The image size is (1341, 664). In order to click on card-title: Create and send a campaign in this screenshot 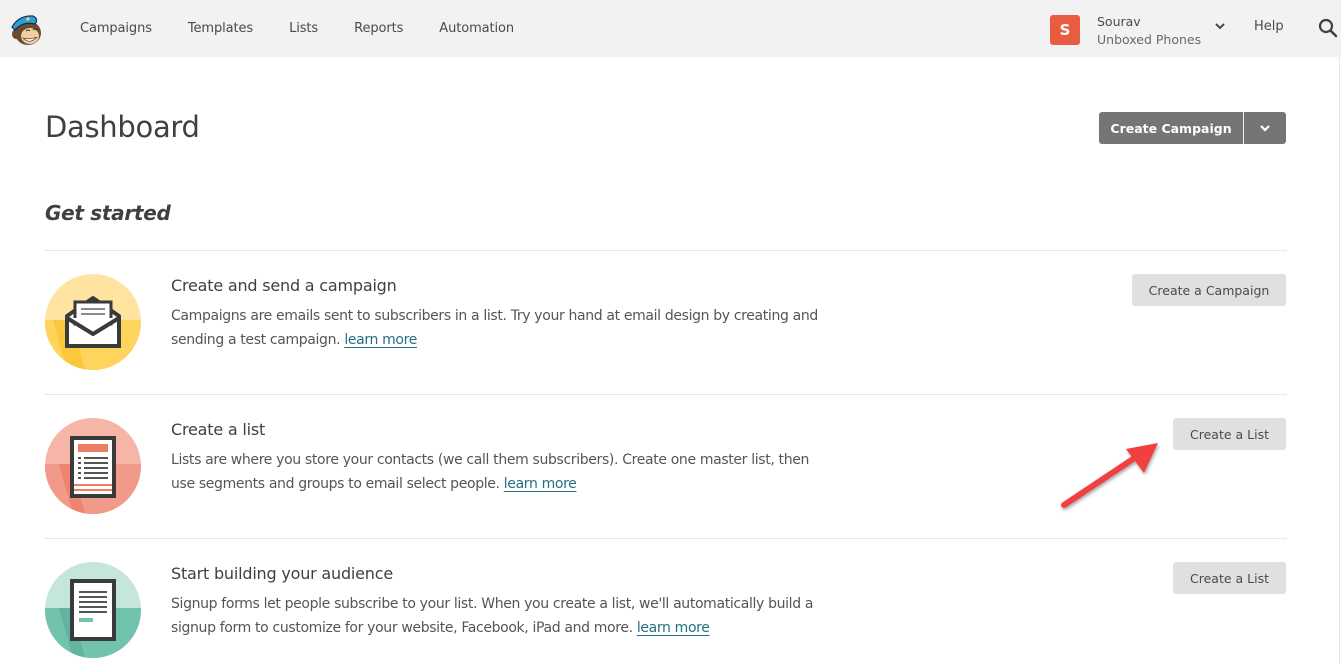, I will do `click(284, 285)`.